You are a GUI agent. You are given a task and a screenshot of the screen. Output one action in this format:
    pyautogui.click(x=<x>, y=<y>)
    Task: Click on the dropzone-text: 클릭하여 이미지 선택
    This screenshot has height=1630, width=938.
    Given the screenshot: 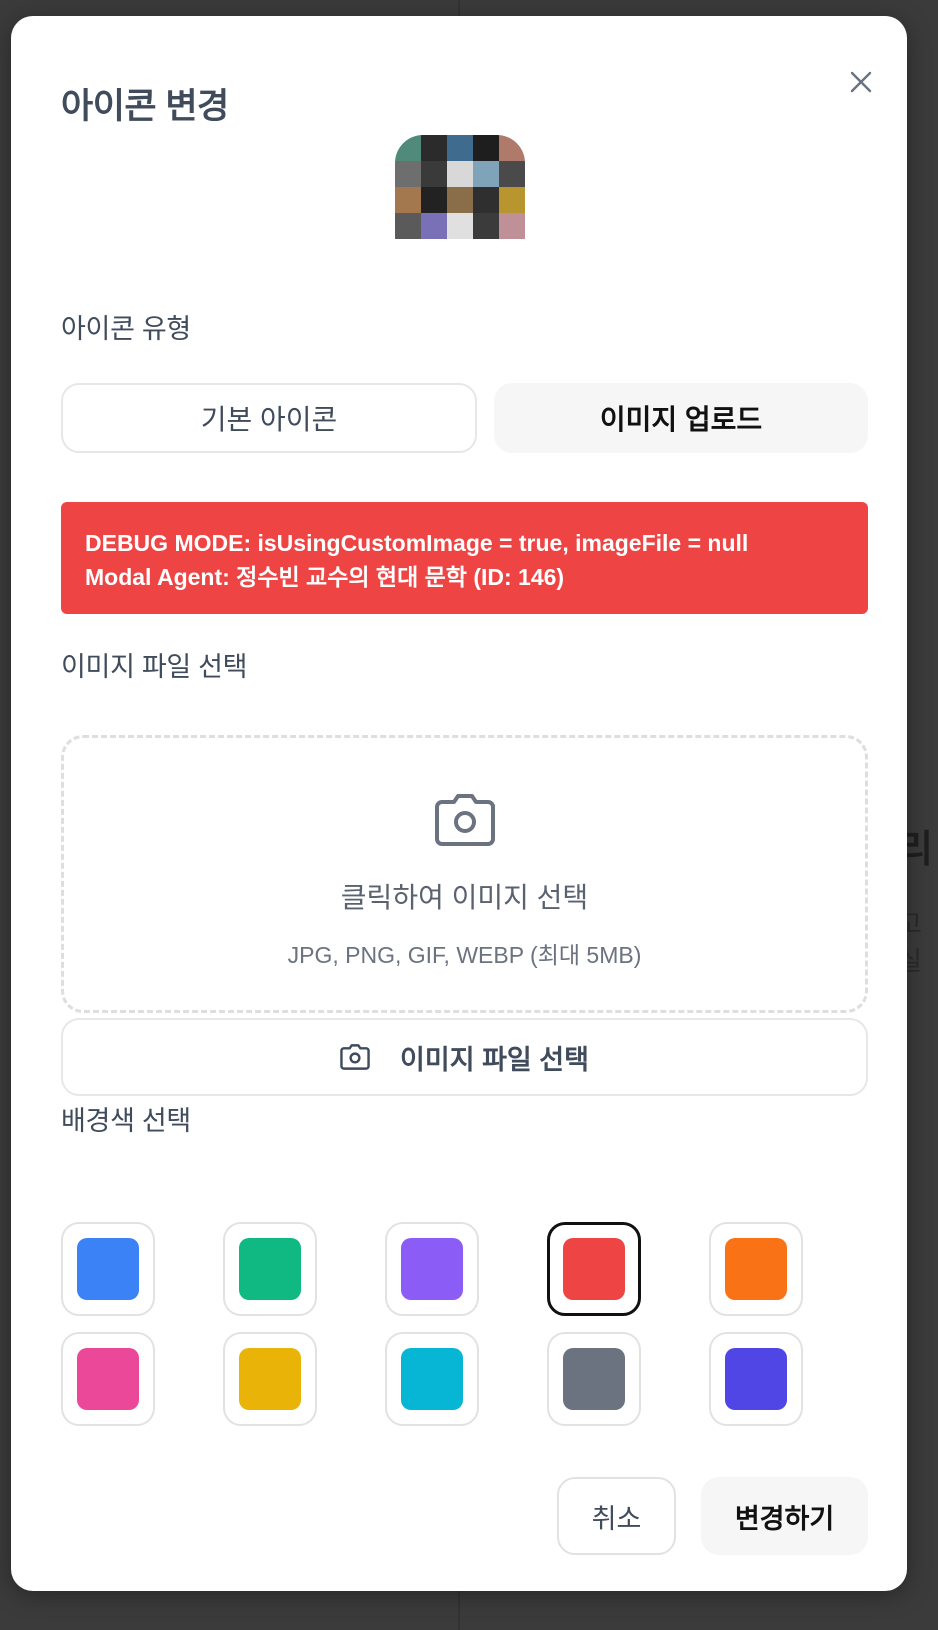 What is the action you would take?
    pyautogui.click(x=464, y=897)
    